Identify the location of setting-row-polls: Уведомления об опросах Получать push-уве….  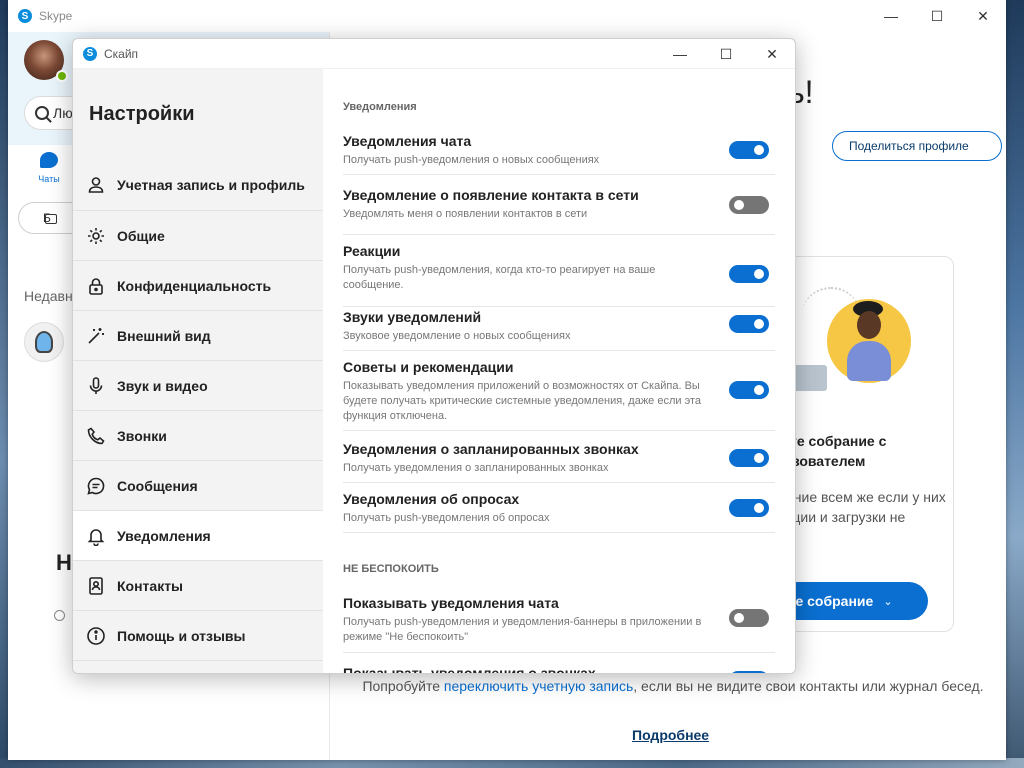
(559, 511).